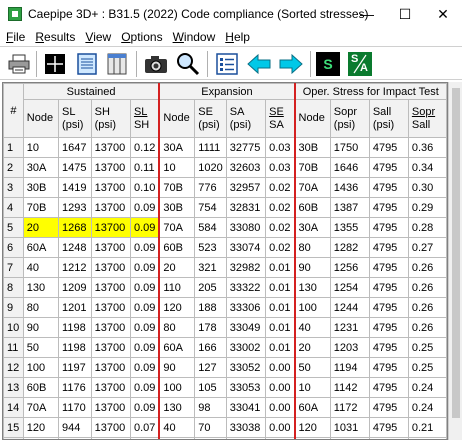  Describe the element at coordinates (75, 327) in the screenshot. I see `cell-sl: 1198` at that location.